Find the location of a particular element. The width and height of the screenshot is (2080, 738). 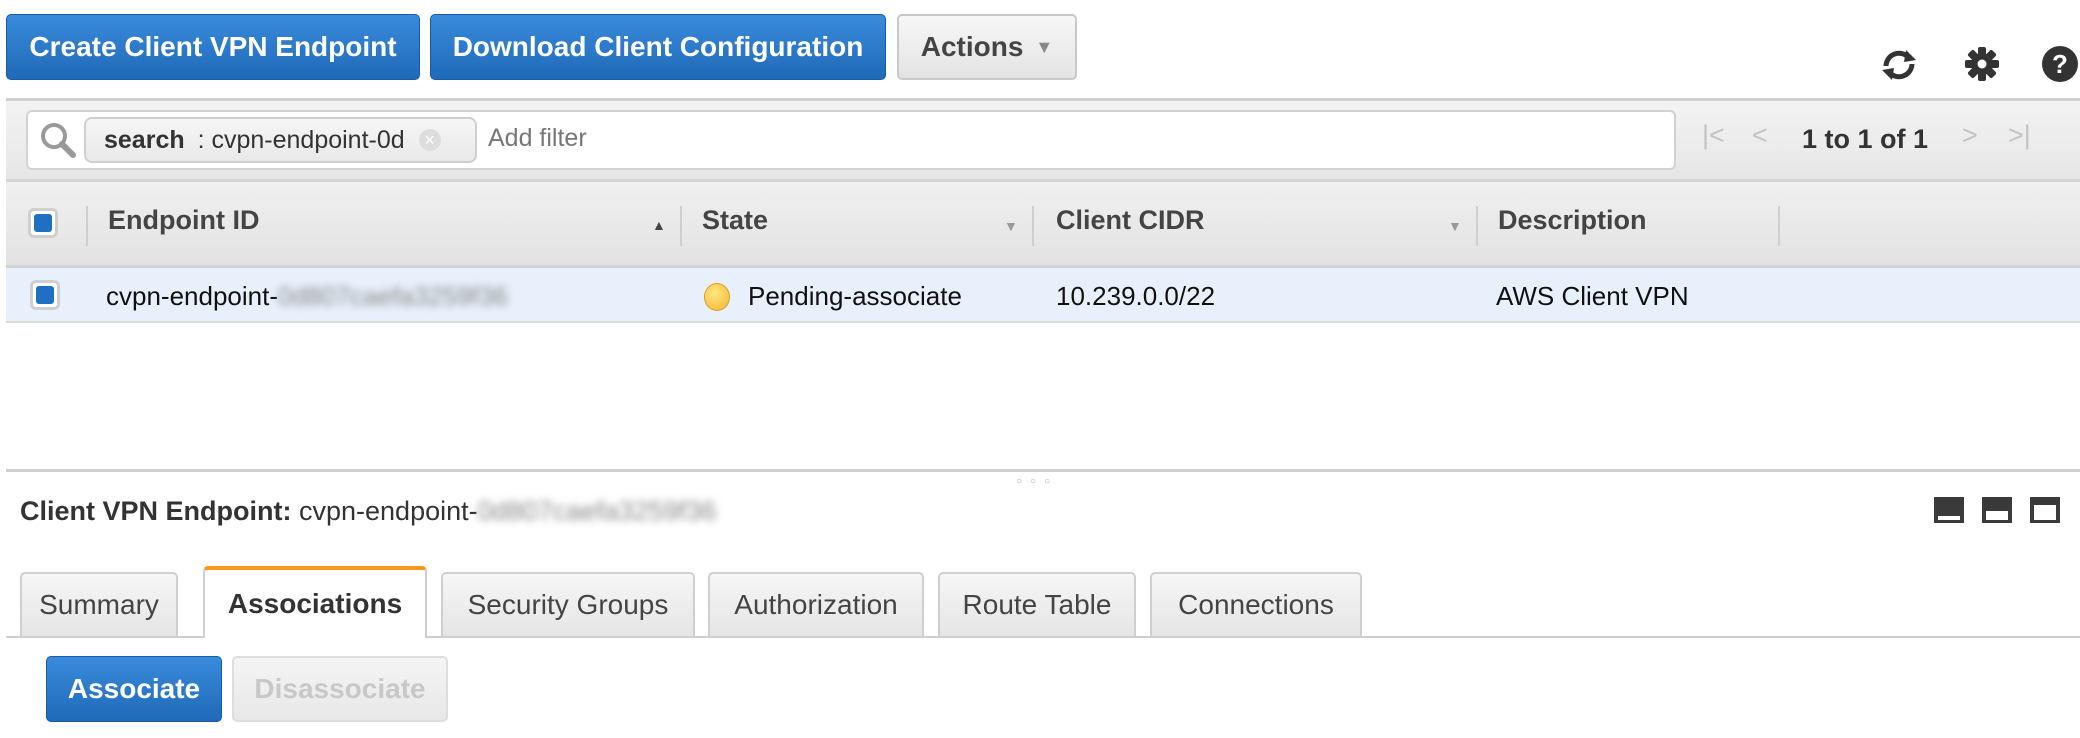

state-cell: Pending-associate is located at coordinates (855, 296).